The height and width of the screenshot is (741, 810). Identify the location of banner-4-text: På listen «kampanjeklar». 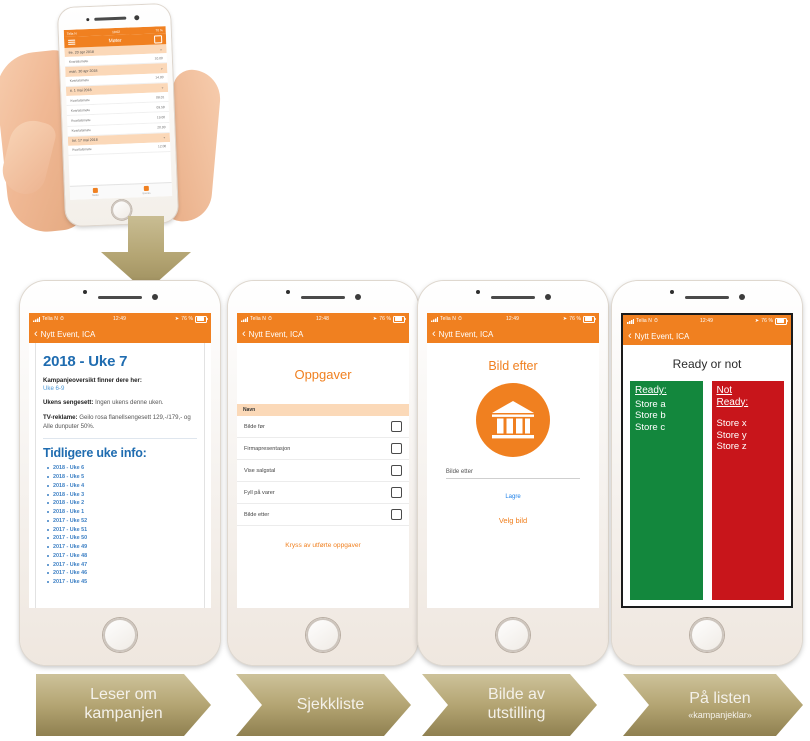
(720, 705).